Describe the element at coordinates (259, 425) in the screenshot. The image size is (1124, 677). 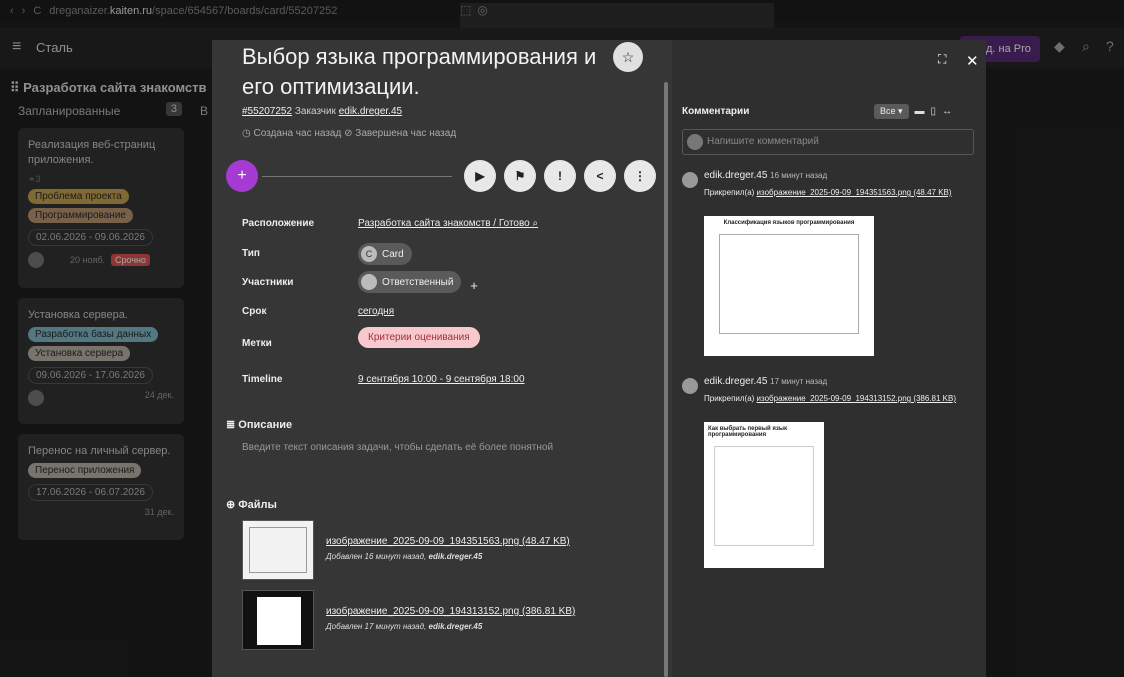
I see `description-header: ≣ Описание` at that location.